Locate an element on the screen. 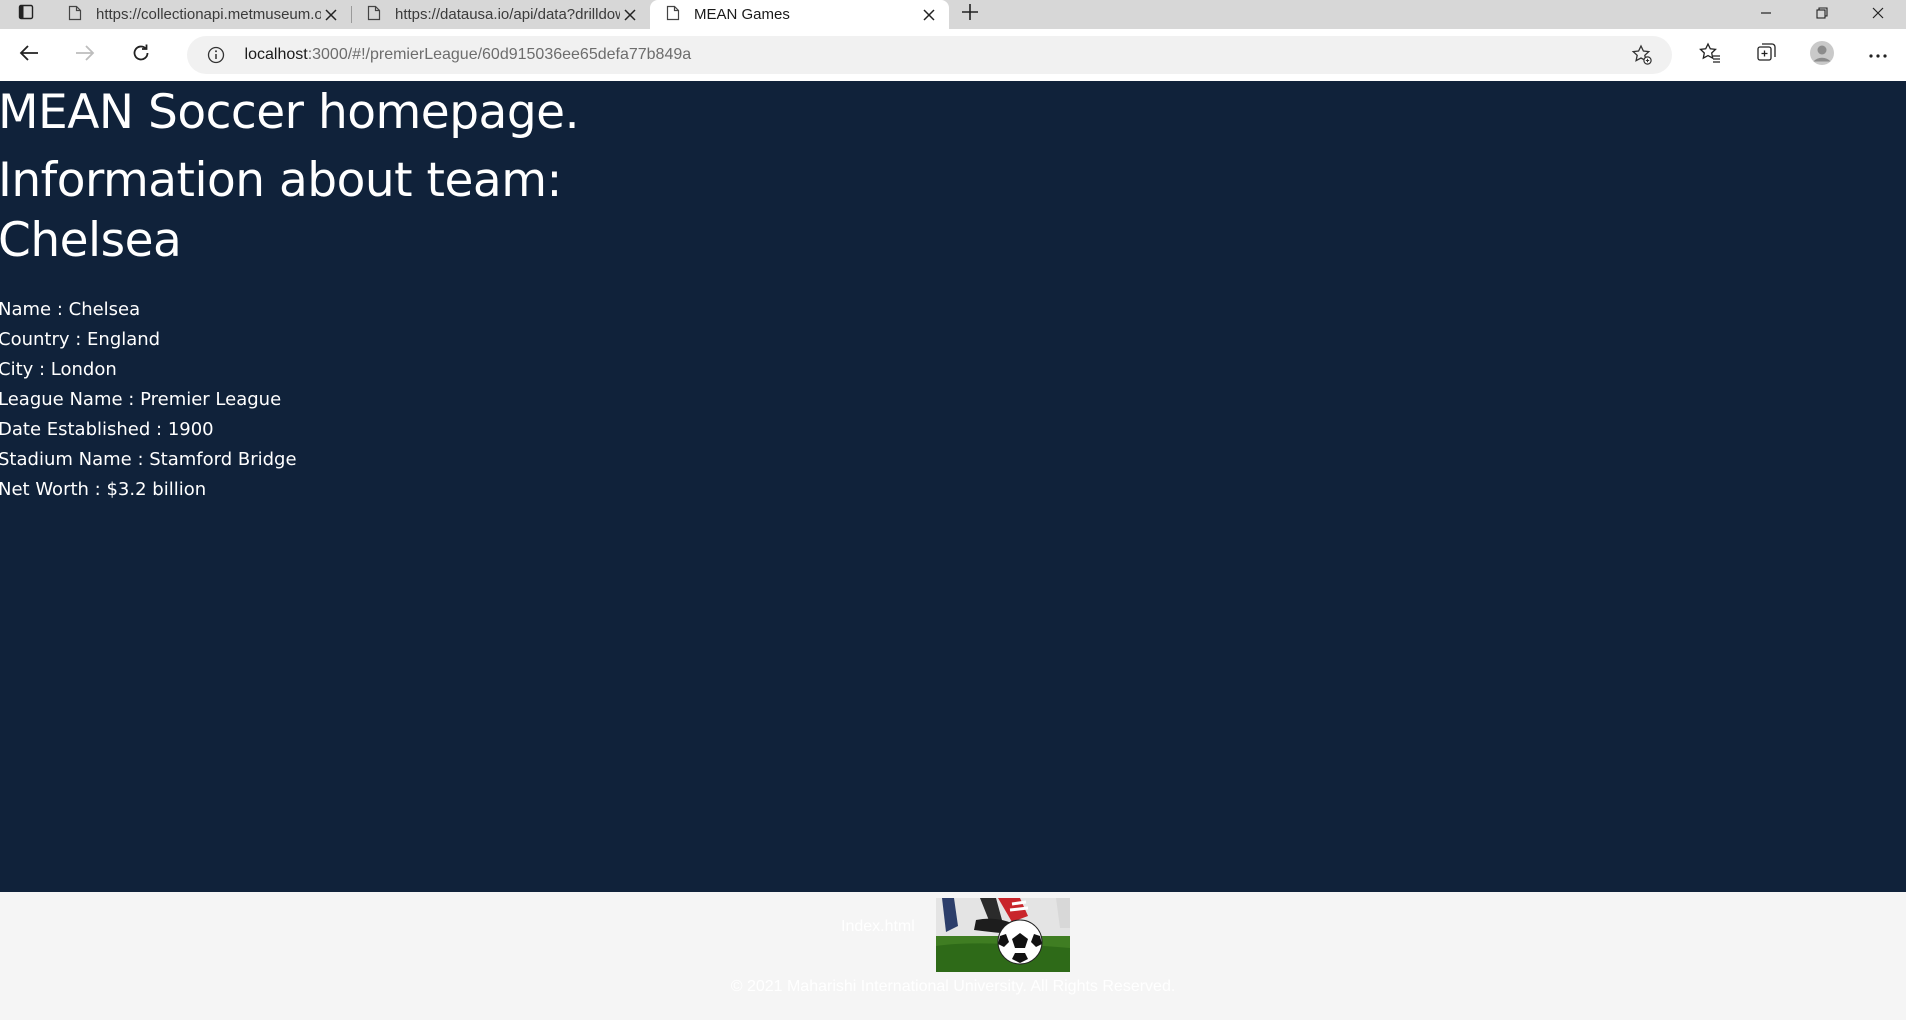  restore-icon is located at coordinates (1822, 15).